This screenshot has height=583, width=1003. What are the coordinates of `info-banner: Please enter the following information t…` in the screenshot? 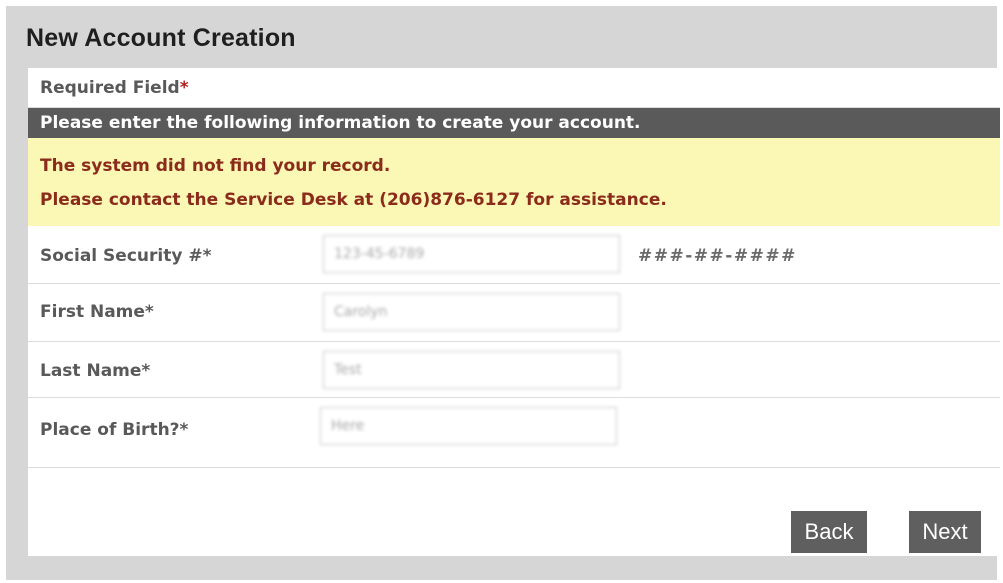 It's located at (514, 123).